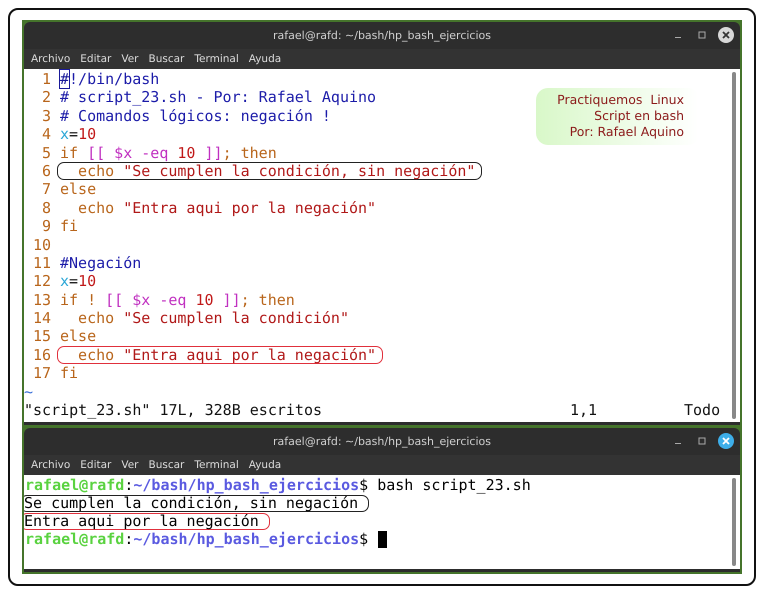 The width and height of the screenshot is (768, 598). I want to click on line-number: 12, so click(42, 281).